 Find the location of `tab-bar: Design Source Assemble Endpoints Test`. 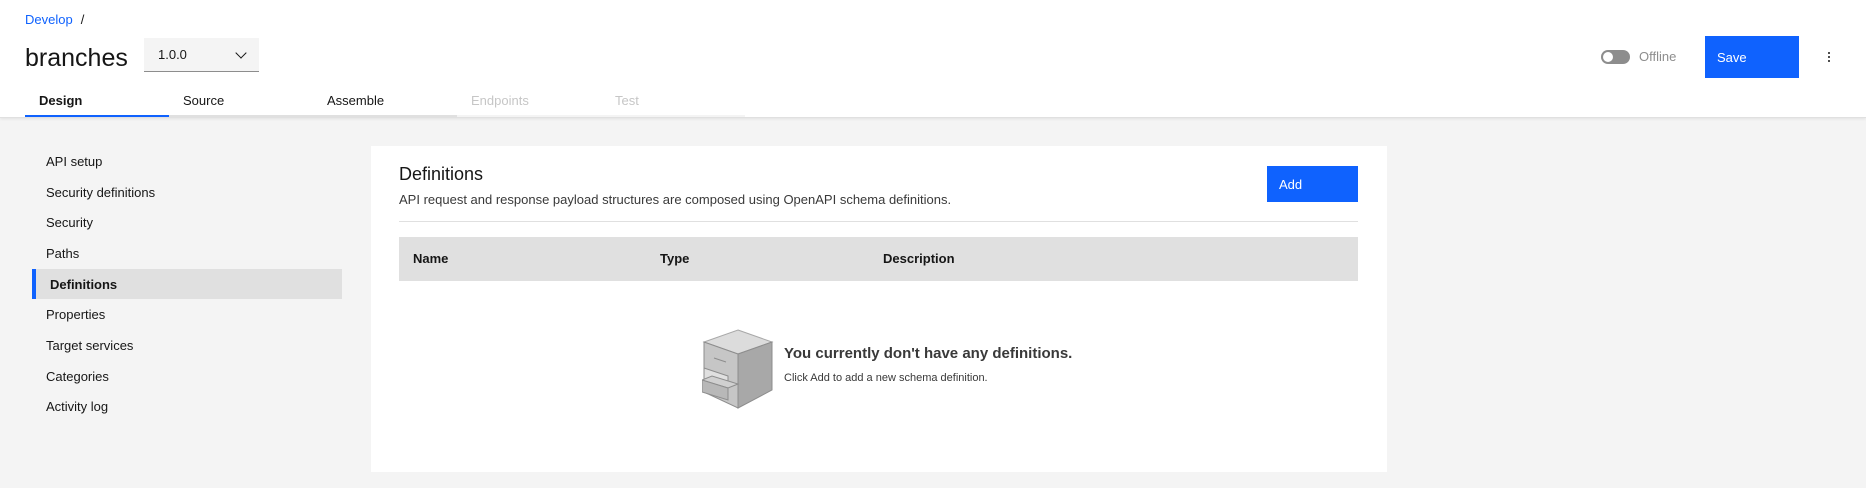

tab-bar: Design Source Assemble Endpoints Test is located at coordinates (385, 103).